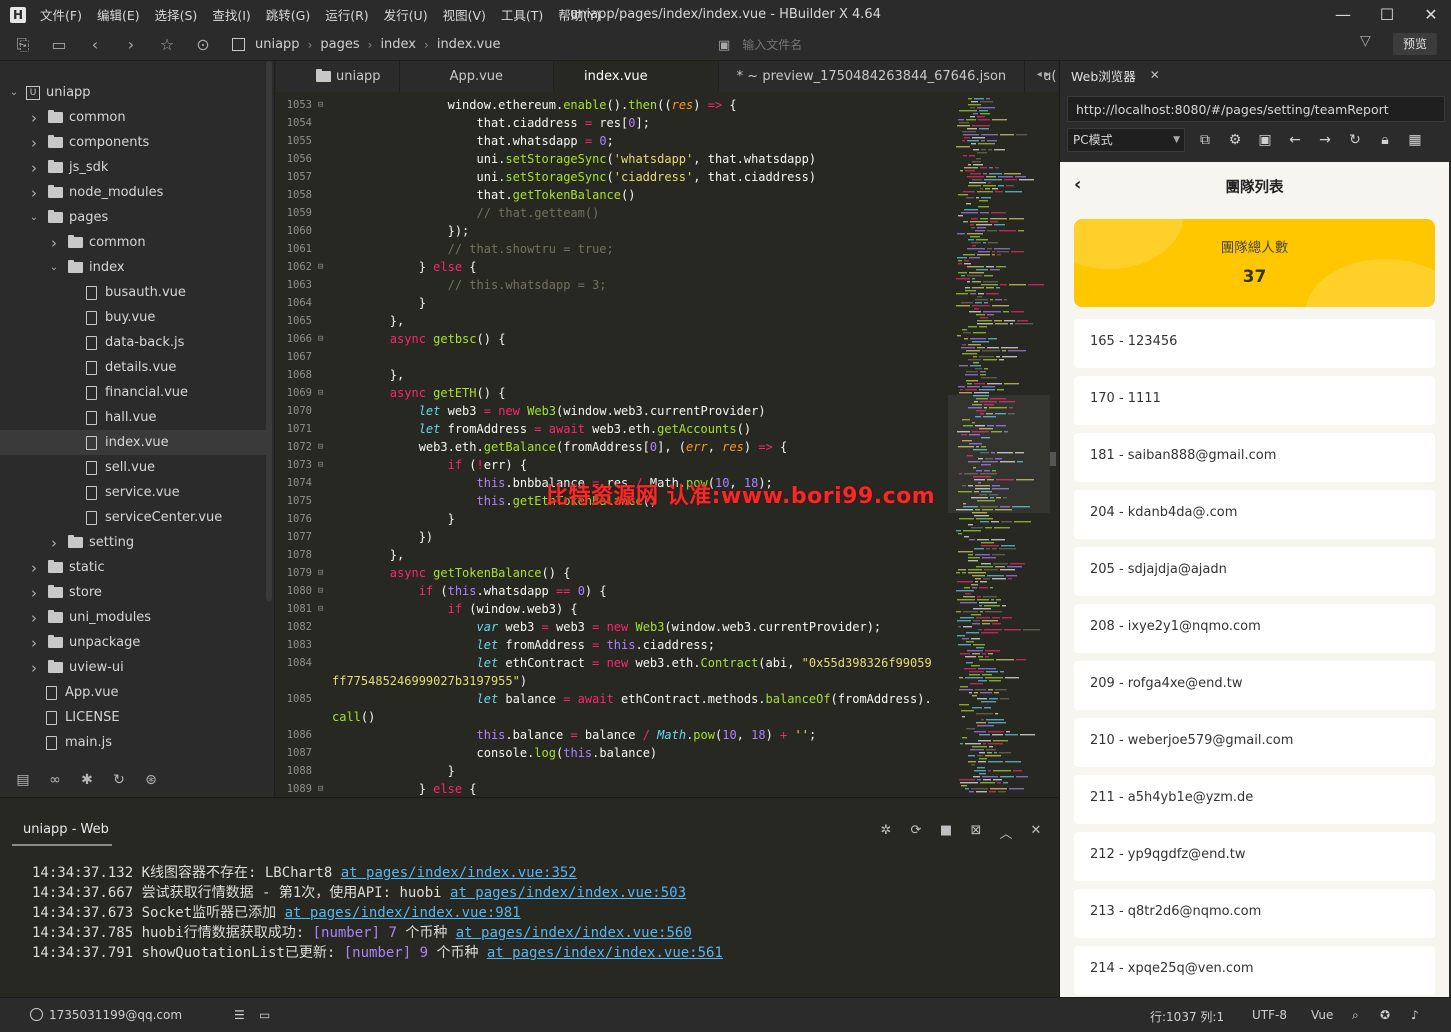  I want to click on tree-item: ⌄ index, so click(133, 267).